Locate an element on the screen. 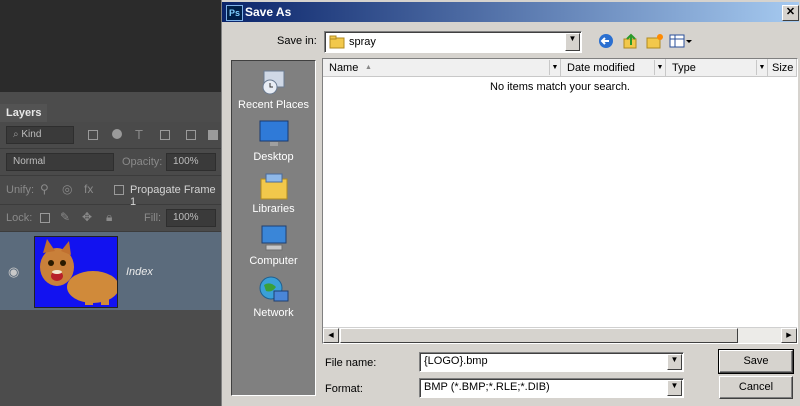  libraries-icon is located at coordinates (273, 186).